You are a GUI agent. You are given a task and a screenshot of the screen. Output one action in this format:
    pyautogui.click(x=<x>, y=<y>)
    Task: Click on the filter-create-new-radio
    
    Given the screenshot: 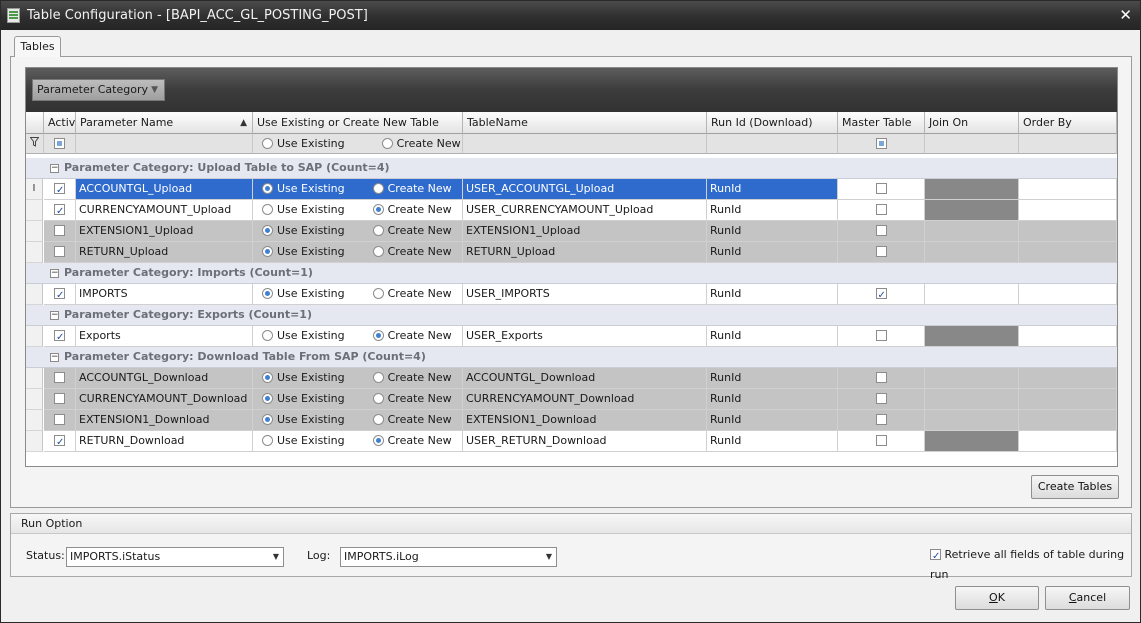 What is the action you would take?
    pyautogui.click(x=387, y=143)
    